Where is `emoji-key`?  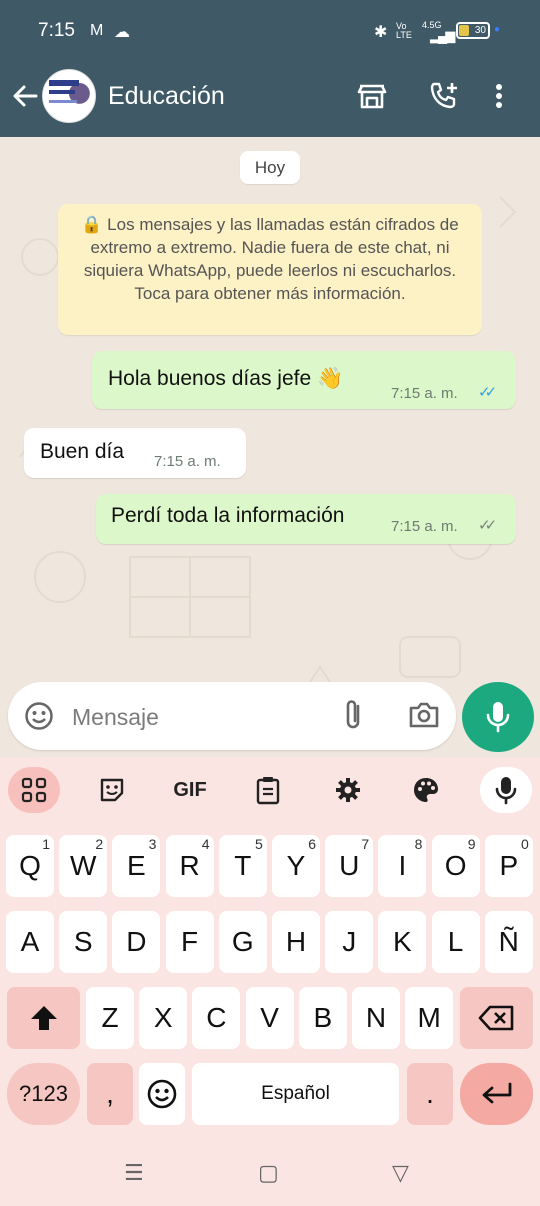
emoji-key is located at coordinates (162, 1094).